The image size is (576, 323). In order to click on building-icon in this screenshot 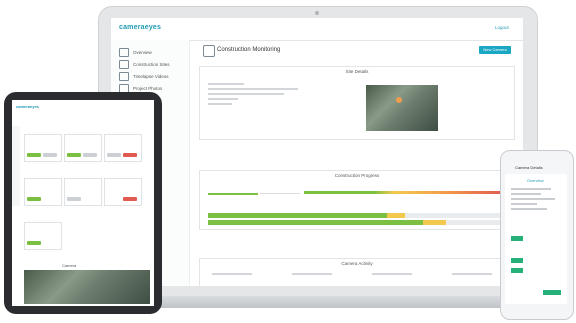, I will do `click(124, 64)`.